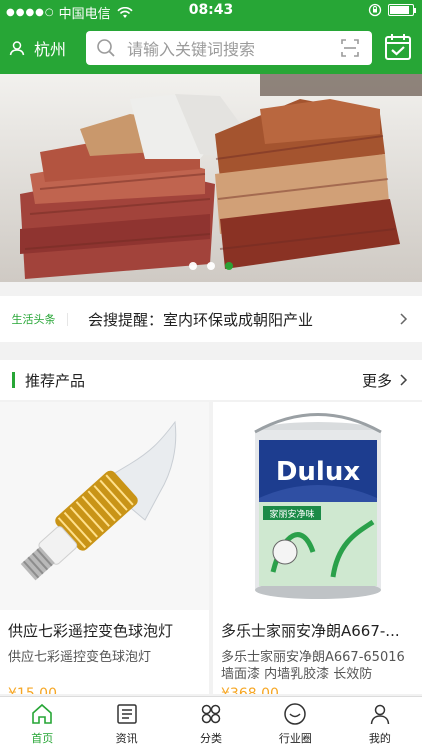 This screenshot has height=750, width=422. Describe the element at coordinates (313, 666) in the screenshot. I see `product-desc: 多乐士家丽安净朗A667-65016墙面漆 内墙乳胶漆 长效防` at that location.